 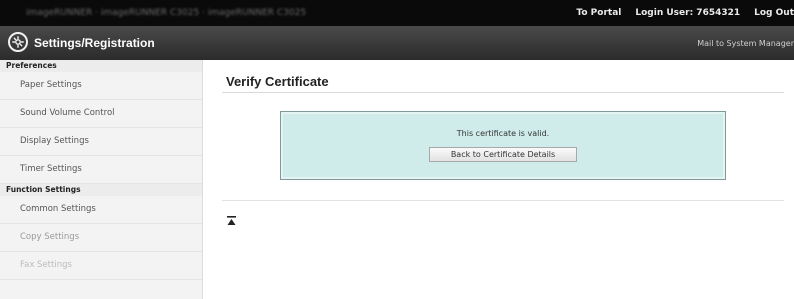 What do you see at coordinates (94, 43) in the screenshot?
I see `app-title: Settings/Registration` at bounding box center [94, 43].